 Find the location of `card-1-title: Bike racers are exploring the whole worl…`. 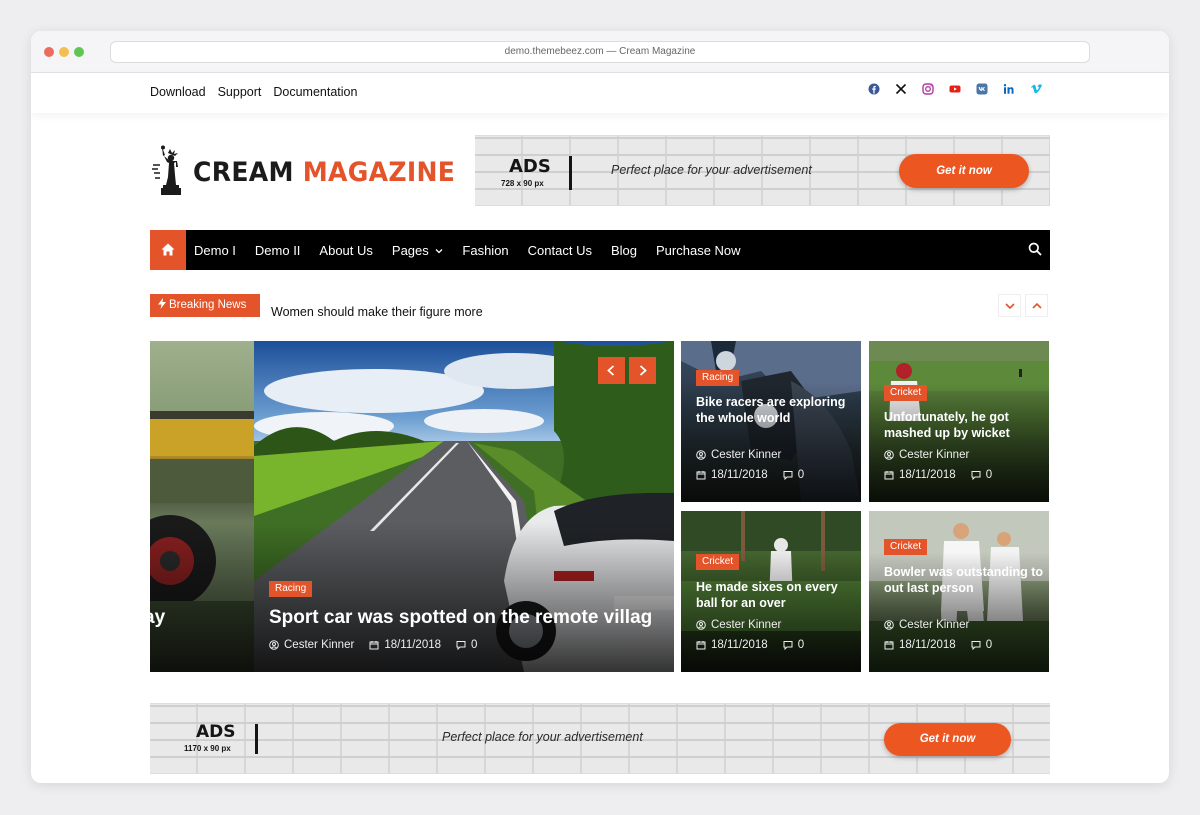

card-1-title: Bike racers are exploring the whole worl… is located at coordinates (776, 410).